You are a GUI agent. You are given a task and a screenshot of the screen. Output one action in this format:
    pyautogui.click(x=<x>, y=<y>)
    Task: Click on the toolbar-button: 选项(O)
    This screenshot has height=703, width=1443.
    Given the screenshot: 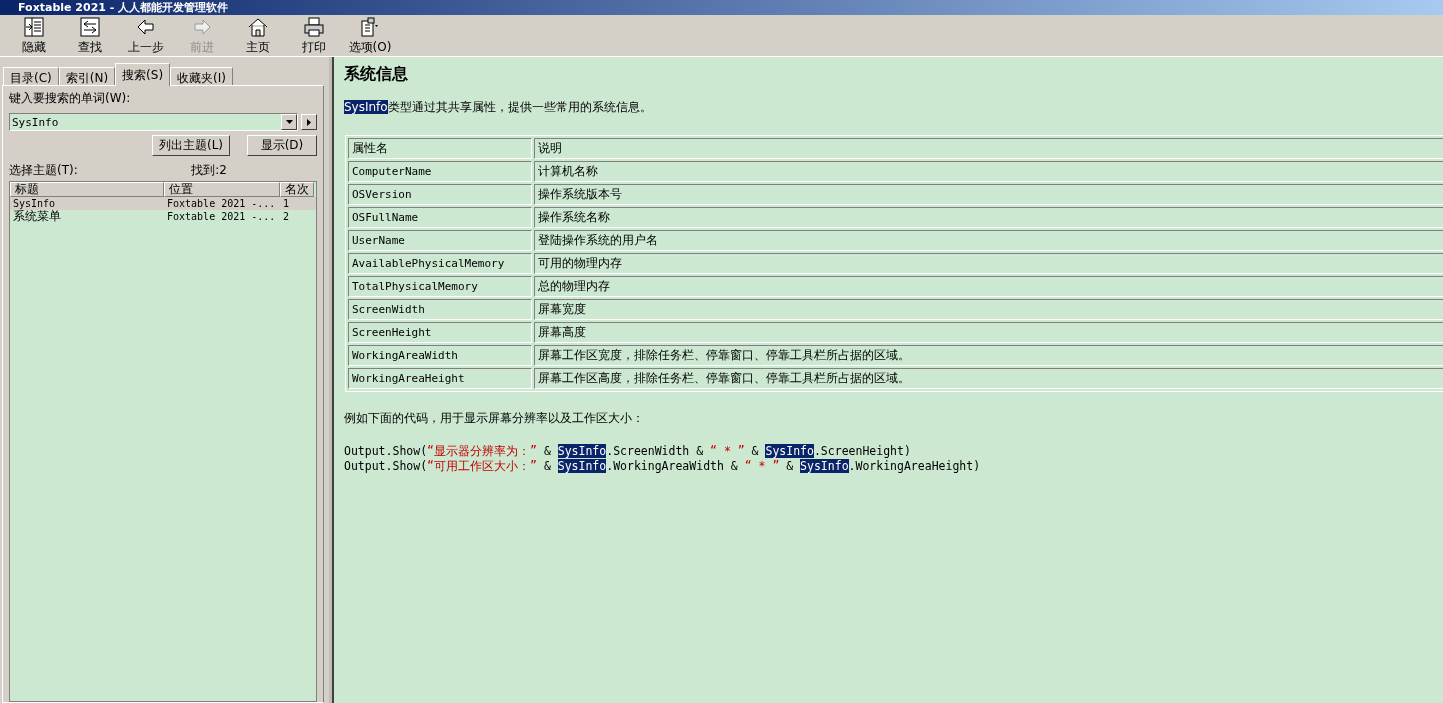 What is the action you would take?
    pyautogui.click(x=370, y=36)
    